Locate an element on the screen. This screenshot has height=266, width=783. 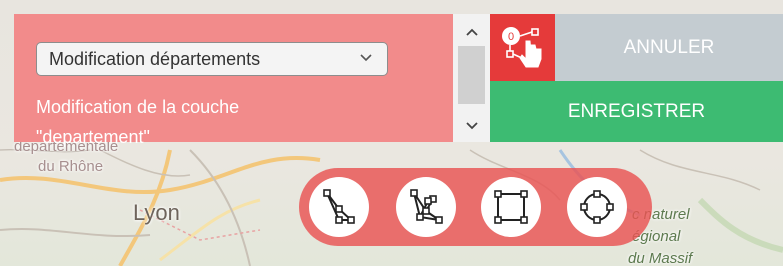
map-label-du-rhone: du Rhône is located at coordinates (71, 166).